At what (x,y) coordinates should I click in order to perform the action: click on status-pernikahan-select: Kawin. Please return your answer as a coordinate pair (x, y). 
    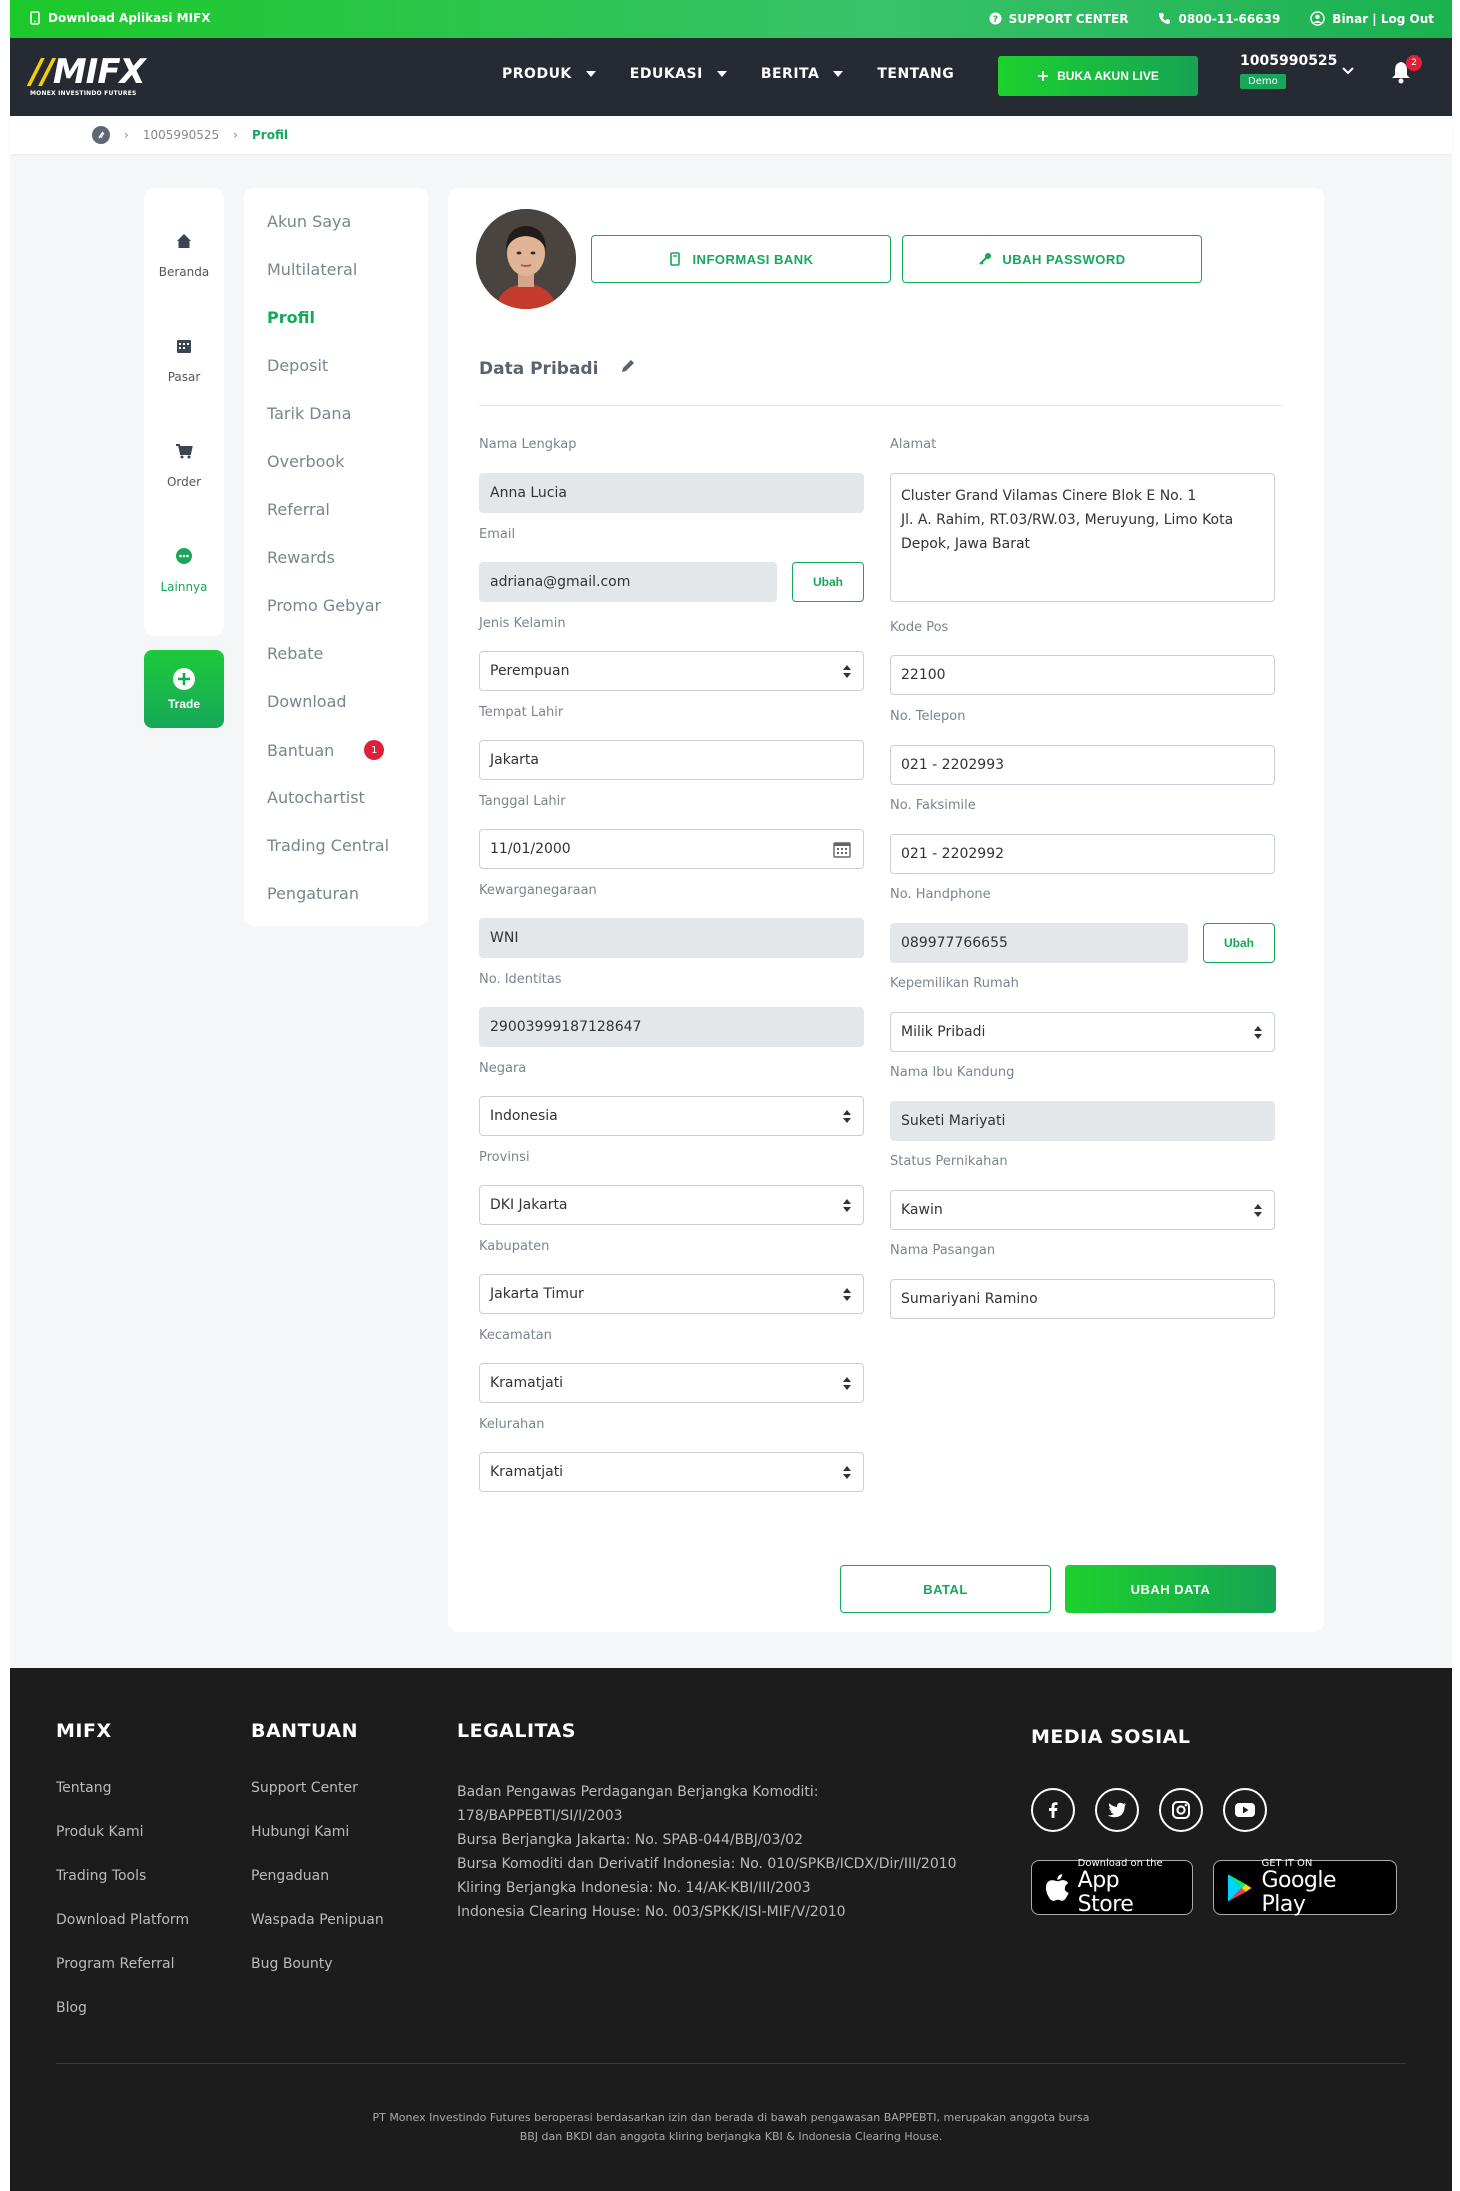
    Looking at the image, I should click on (1082, 1210).